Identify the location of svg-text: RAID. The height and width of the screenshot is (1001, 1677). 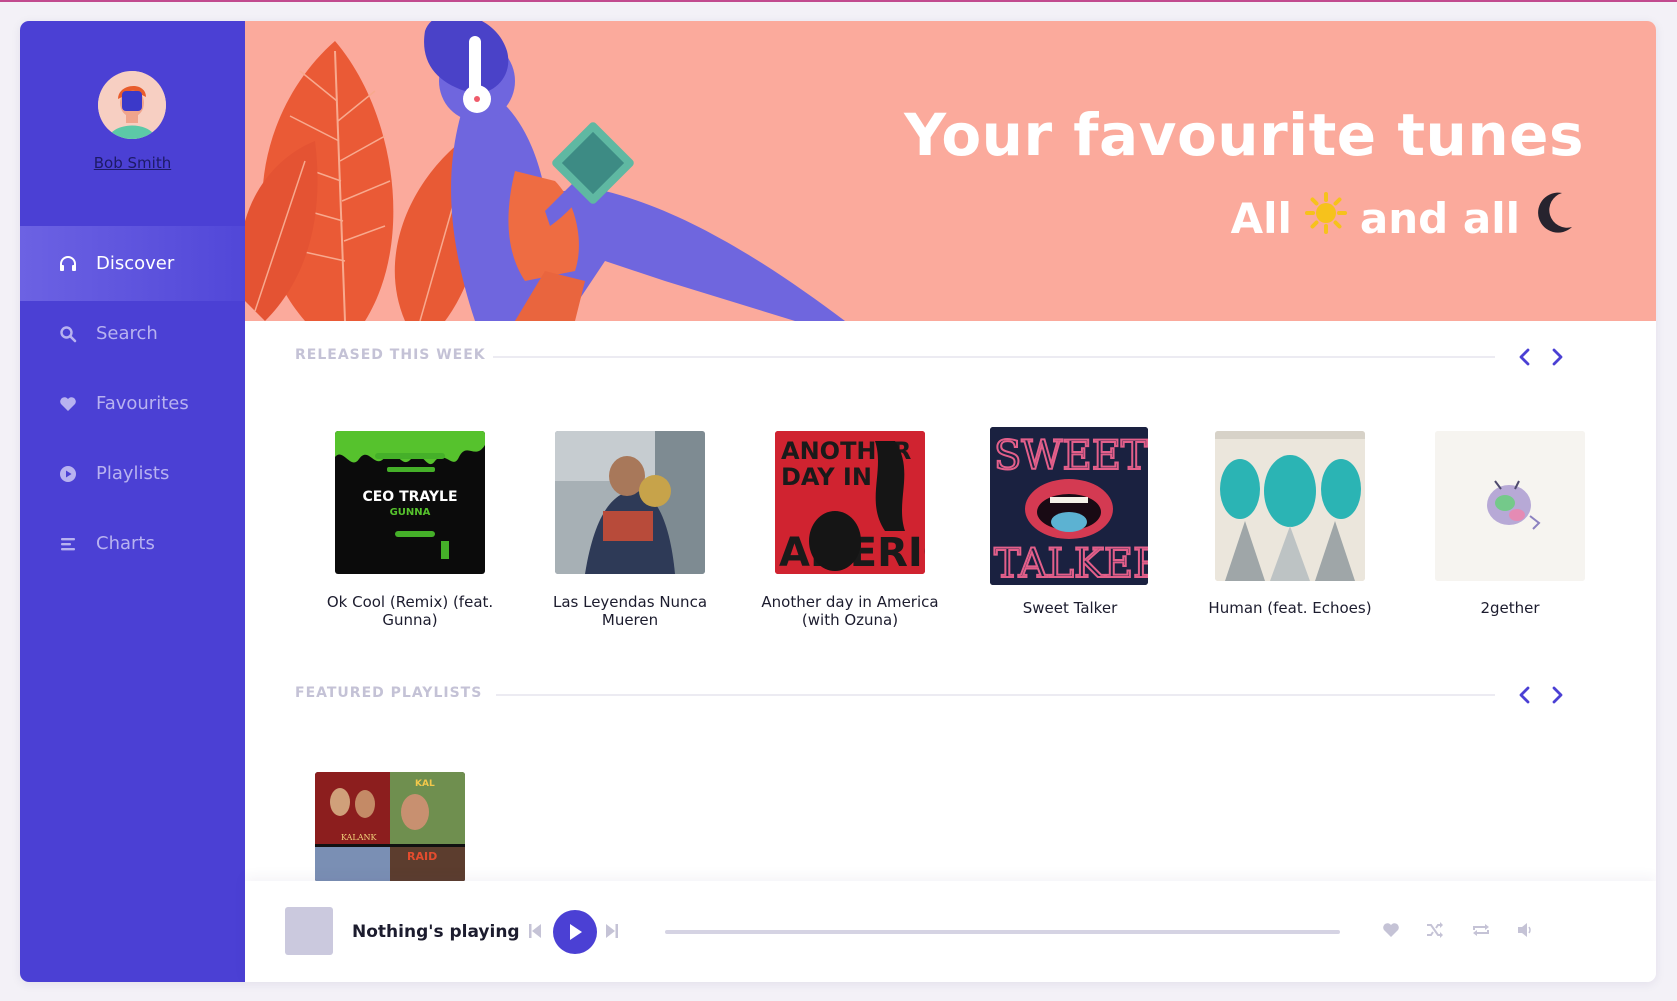
(422, 856).